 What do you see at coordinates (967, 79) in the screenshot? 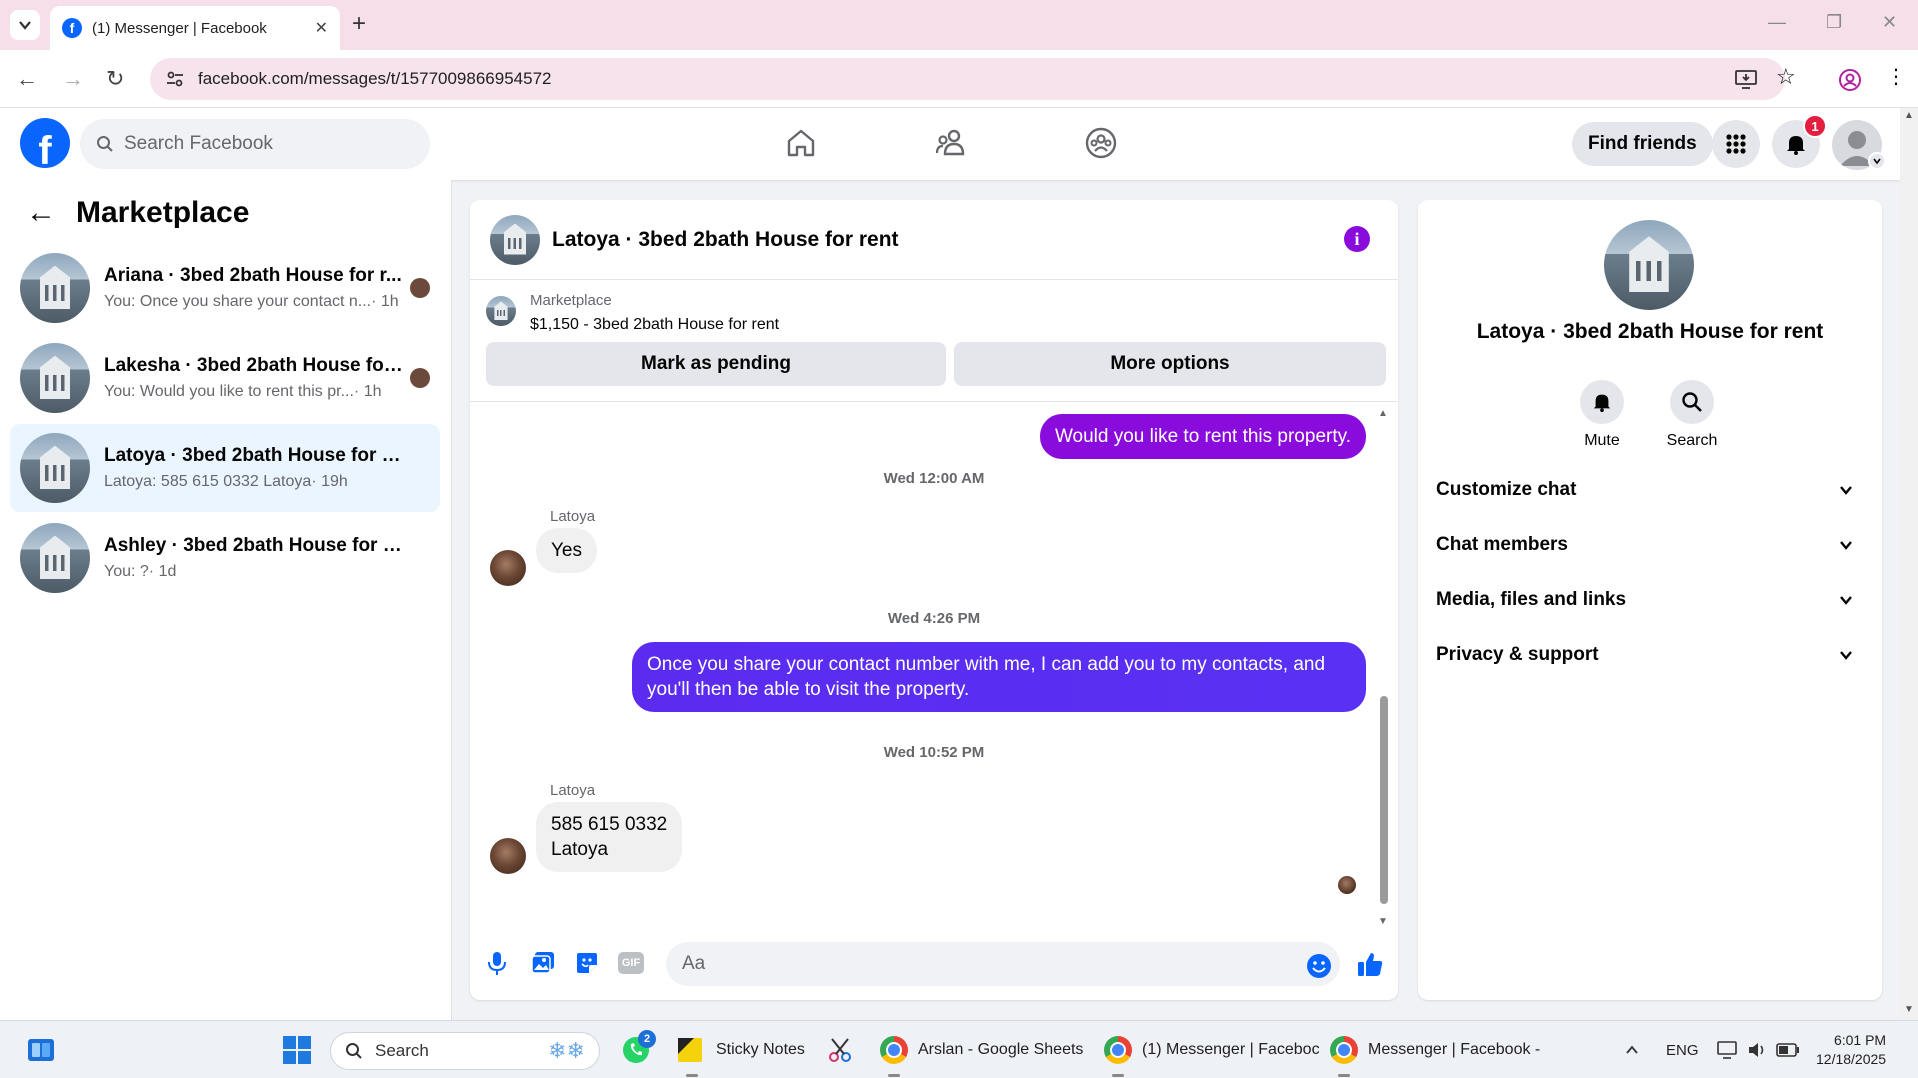
I see `address-bar: facebook.com/messages/t/1577009866954572` at bounding box center [967, 79].